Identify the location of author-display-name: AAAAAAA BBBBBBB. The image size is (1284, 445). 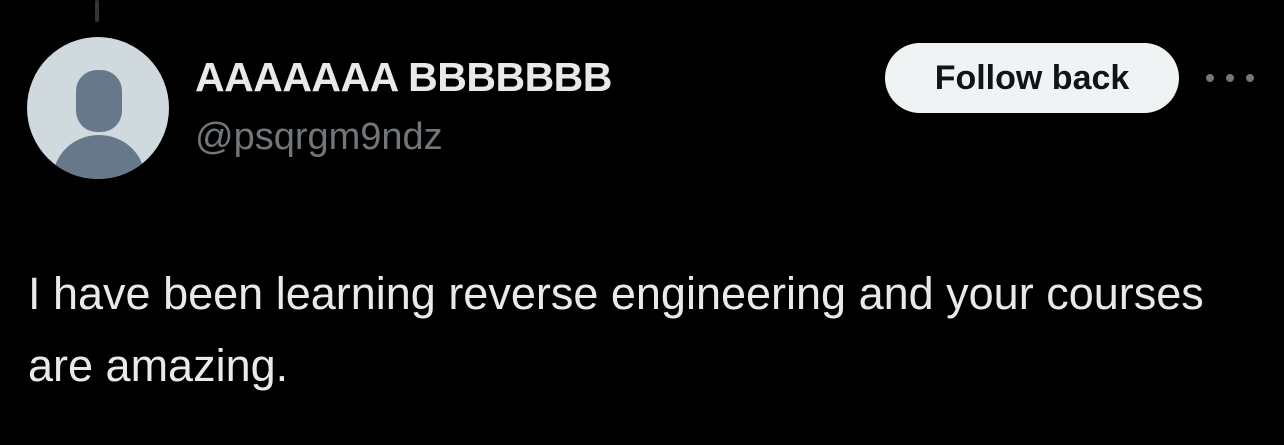
(403, 77).